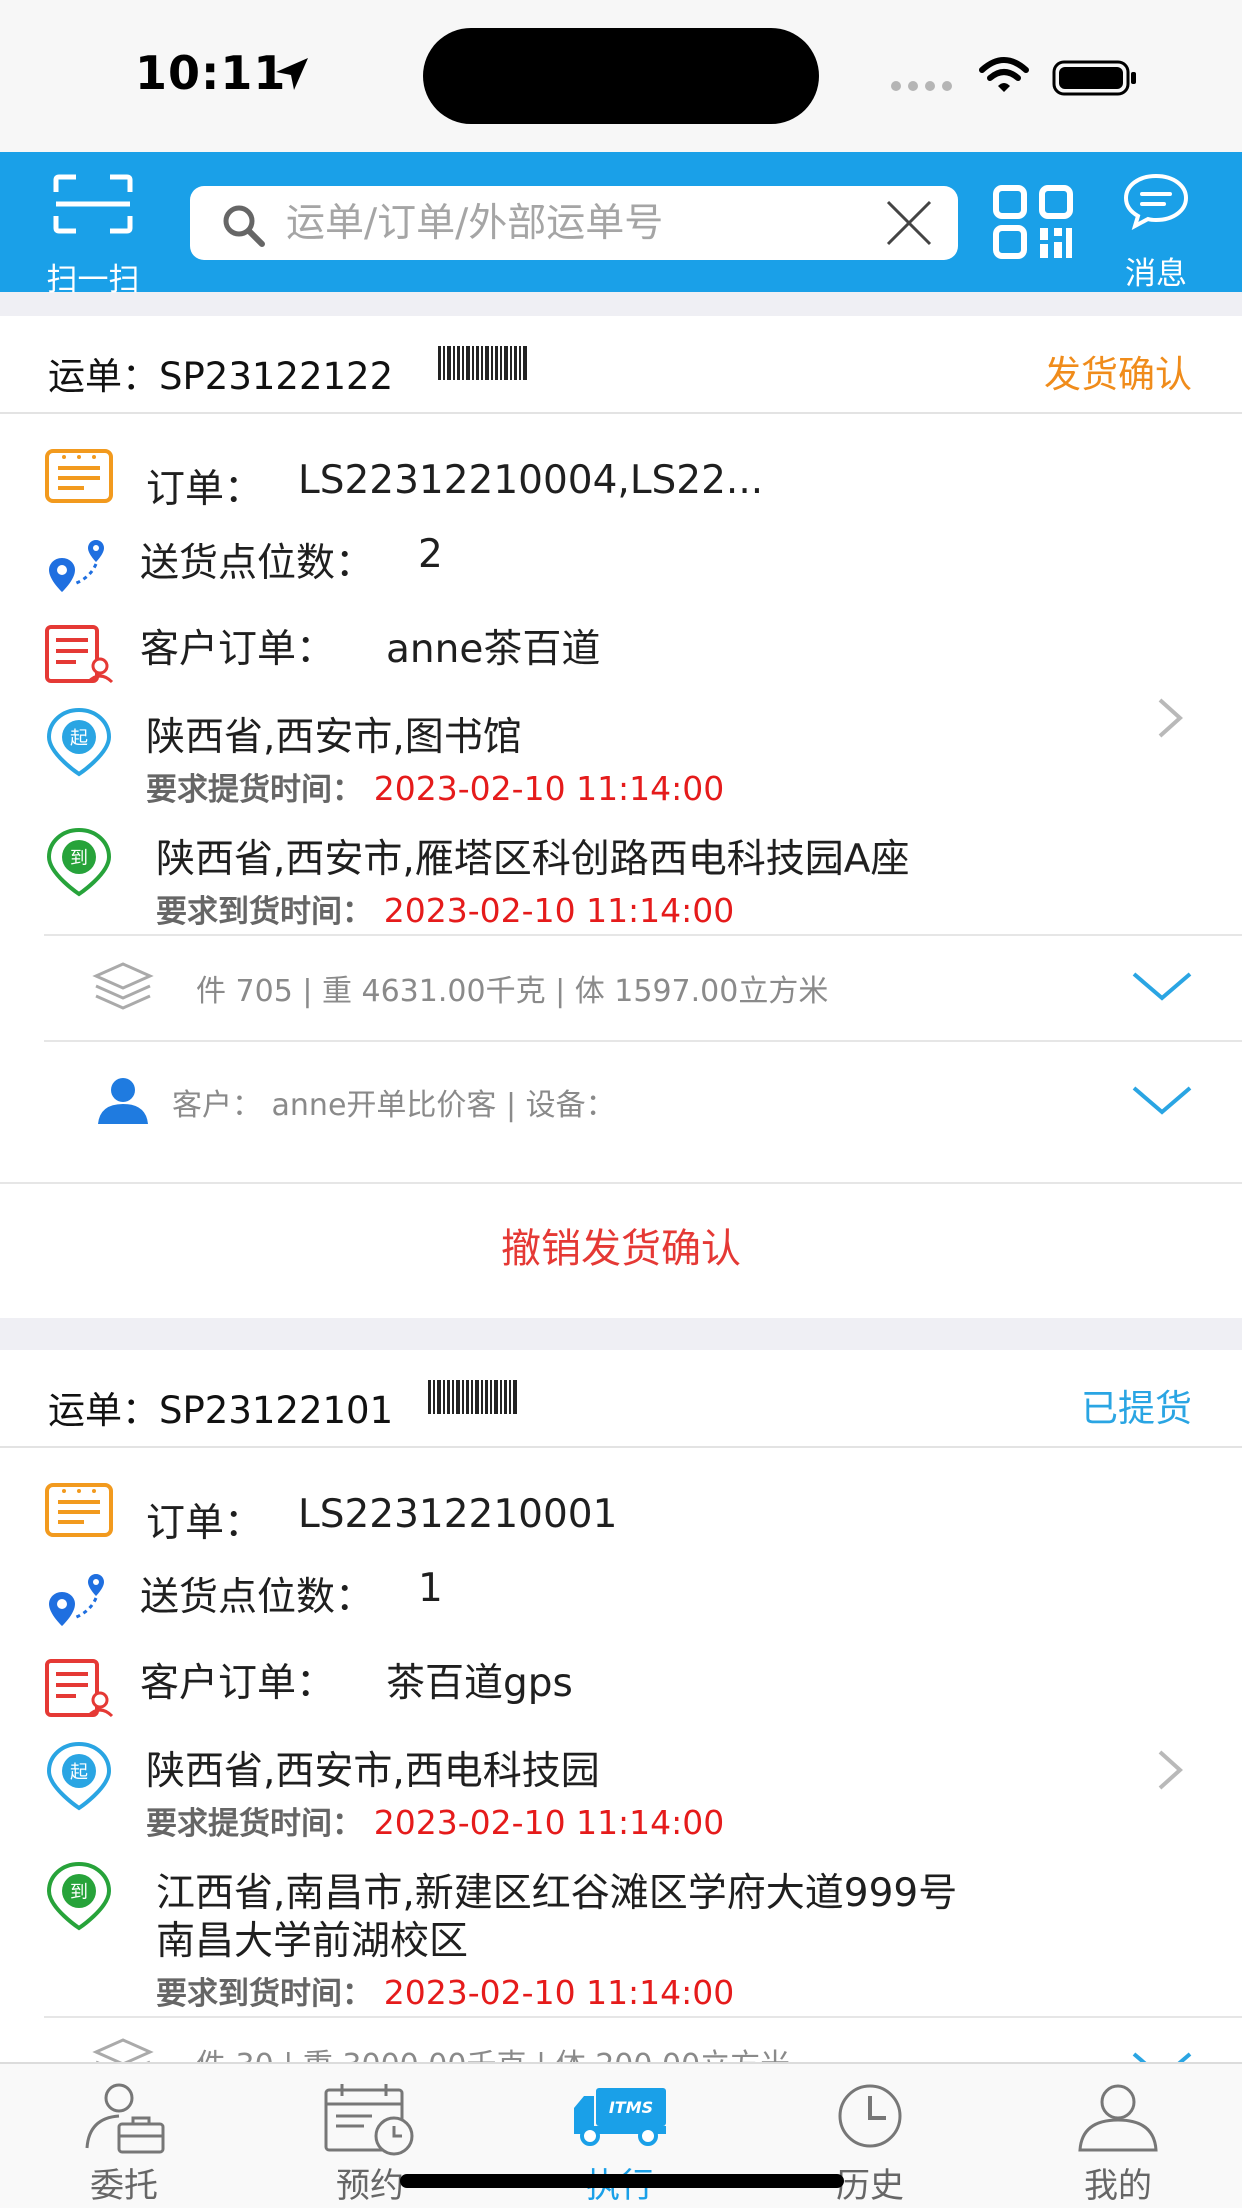  What do you see at coordinates (621, 1245) in the screenshot?
I see `cancel-shipment-confirm-button: 撤销发货确认` at bounding box center [621, 1245].